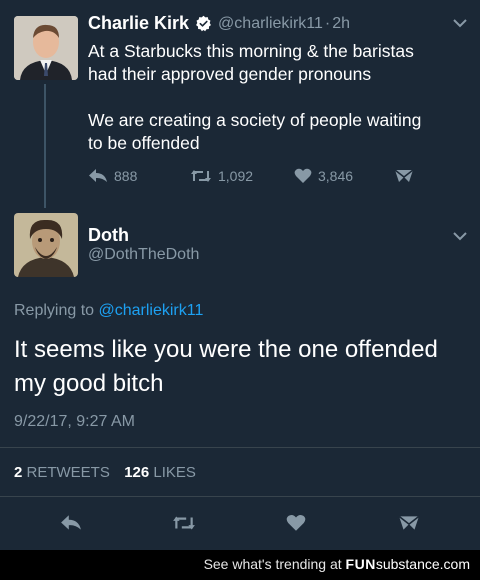 The width and height of the screenshot is (480, 580). I want to click on watermark-brand-prefix: FUN, so click(360, 564).